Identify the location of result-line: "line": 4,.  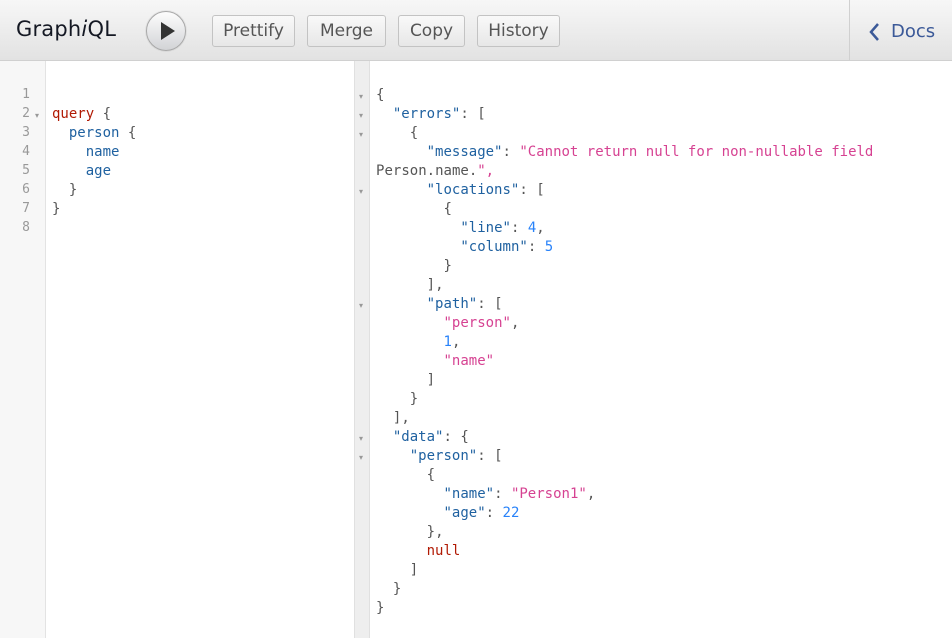
(502, 228).